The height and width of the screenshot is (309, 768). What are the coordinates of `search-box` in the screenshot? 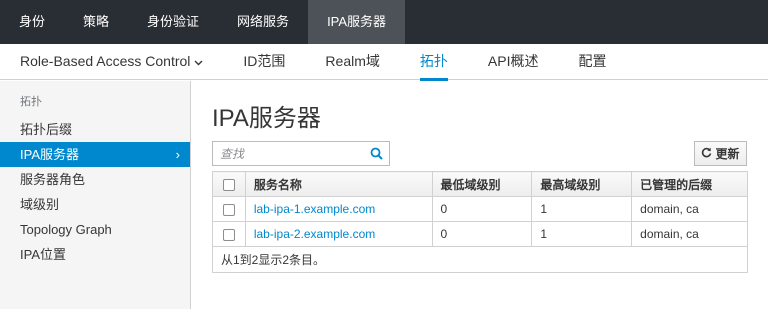 It's located at (301, 153).